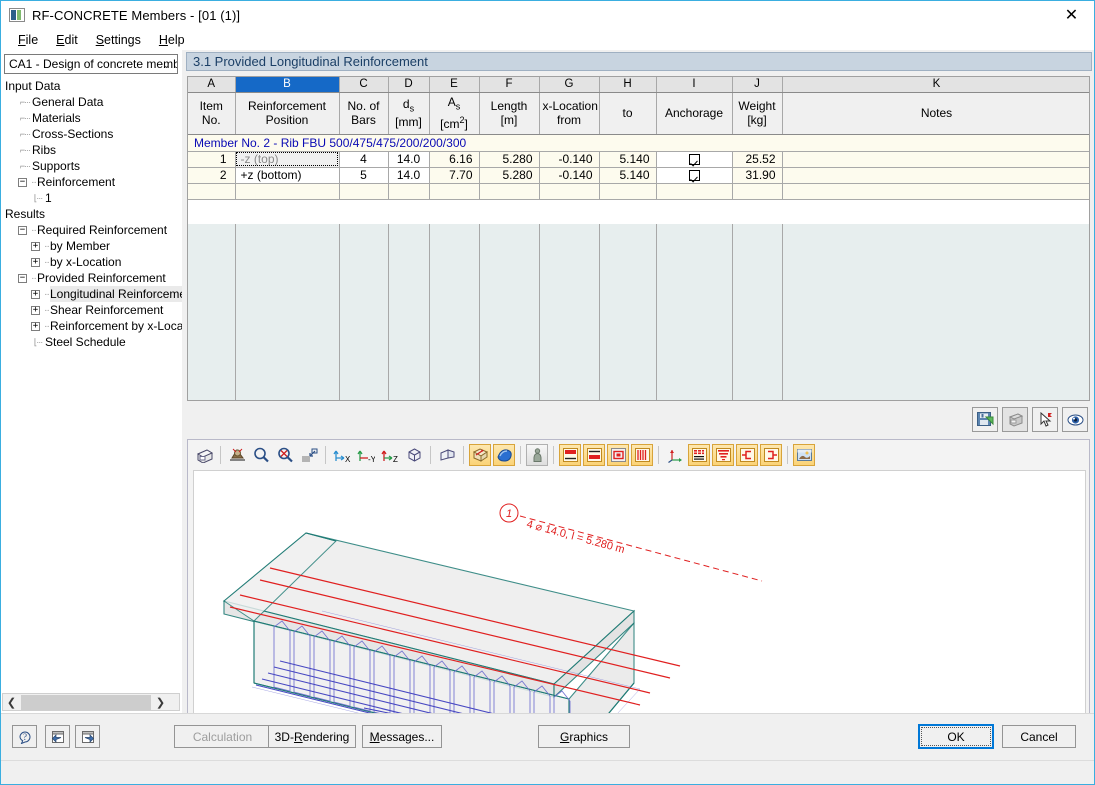 The image size is (1095, 785). I want to click on column-header-D: D, so click(409, 85).